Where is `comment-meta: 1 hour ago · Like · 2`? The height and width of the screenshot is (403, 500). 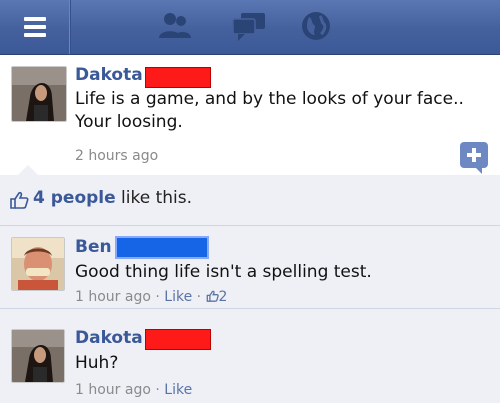 comment-meta: 1 hour ago · Like · 2 is located at coordinates (151, 297).